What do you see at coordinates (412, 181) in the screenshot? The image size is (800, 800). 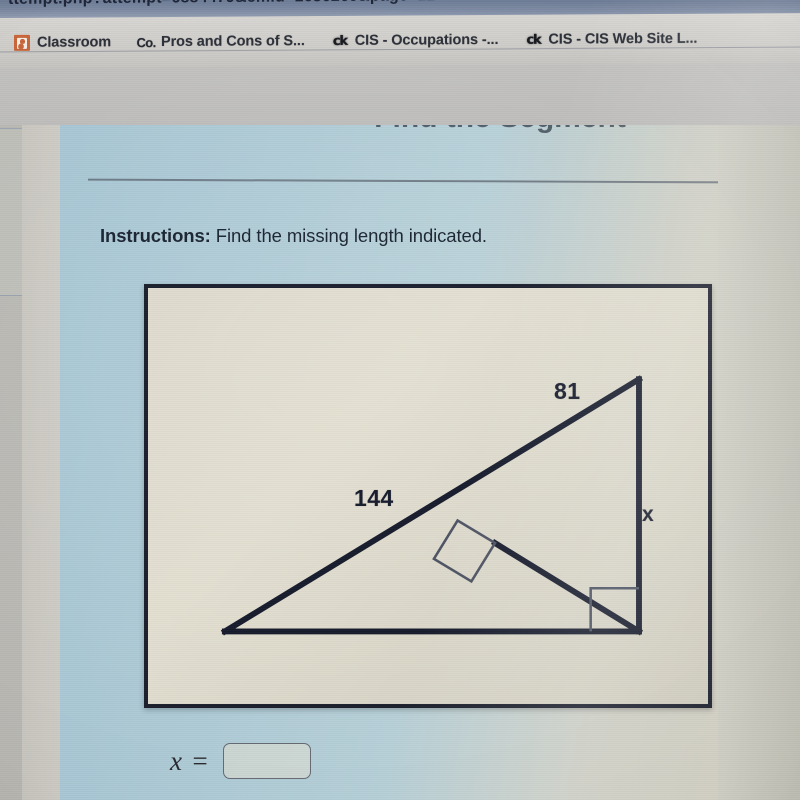 I see `title-horizontal-rule` at bounding box center [412, 181].